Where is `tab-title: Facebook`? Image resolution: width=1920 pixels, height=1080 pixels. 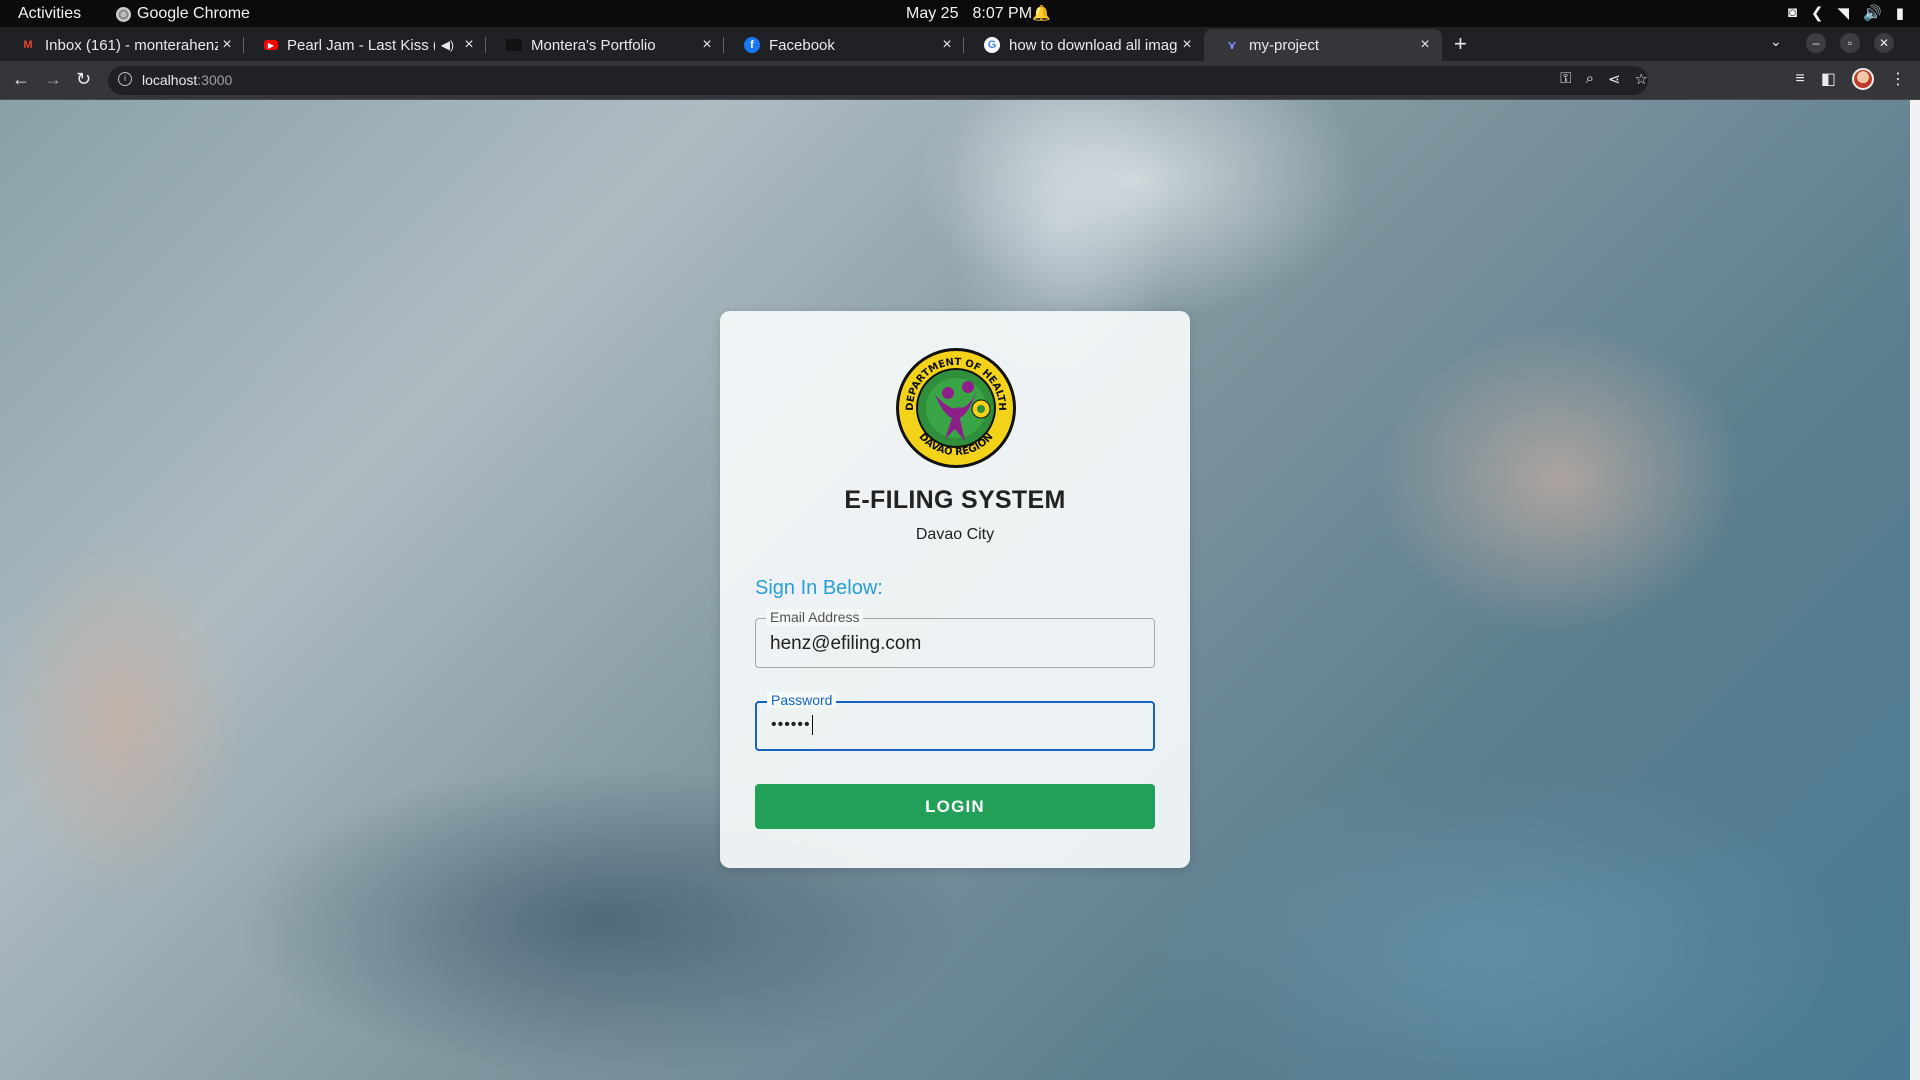 tab-title: Facebook is located at coordinates (802, 45).